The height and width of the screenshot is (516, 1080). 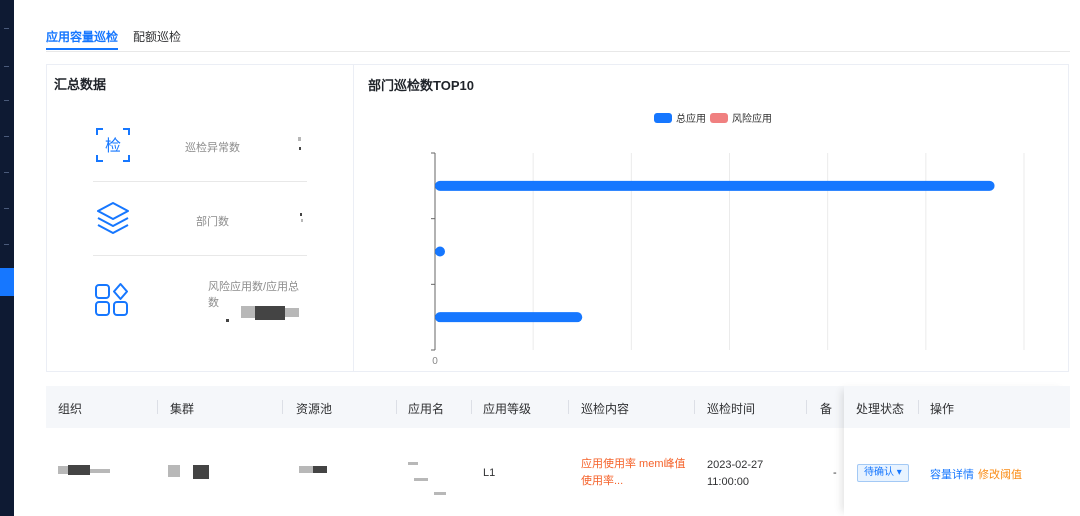 I want to click on remark-cell: -, so click(x=835, y=473).